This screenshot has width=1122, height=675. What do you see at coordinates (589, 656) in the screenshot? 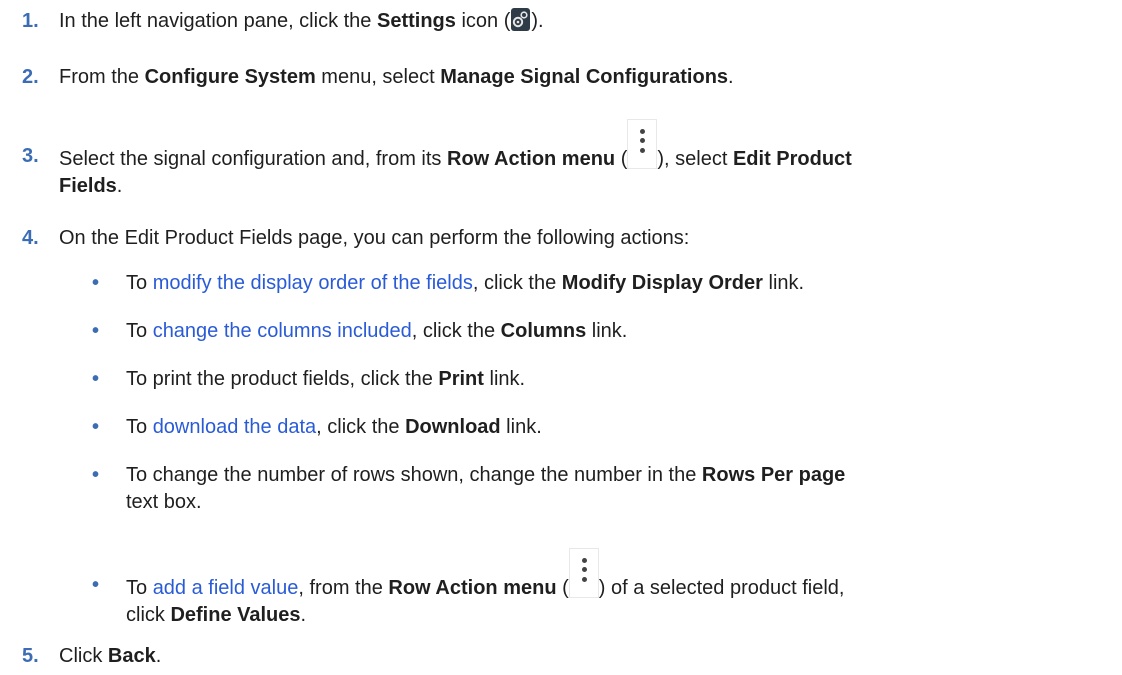
I see `step-text: Click Back.` at bounding box center [589, 656].